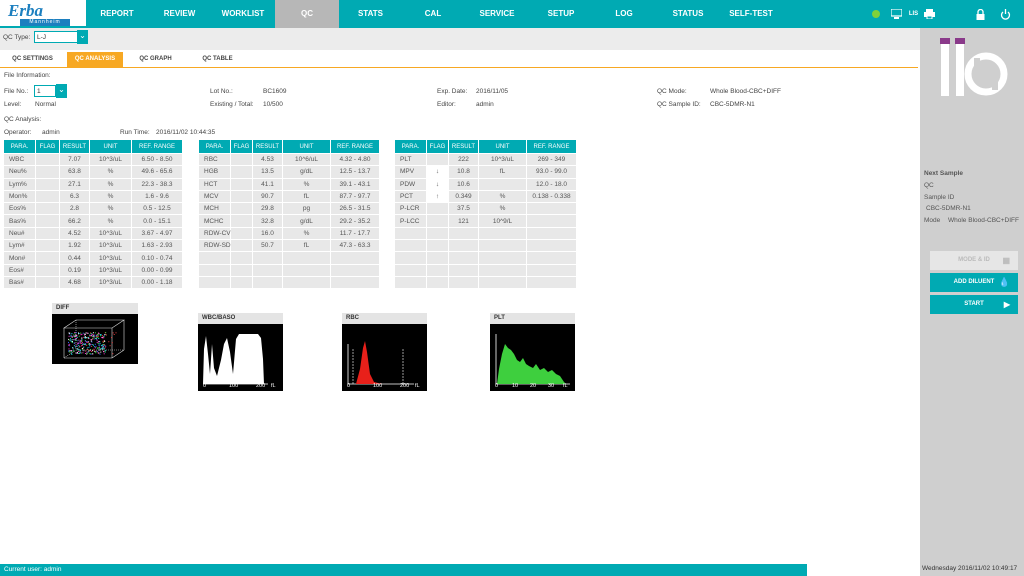 This screenshot has width=1024, height=576. What do you see at coordinates (217, 59) in the screenshot?
I see `tab-qc-table: QC TABLE` at bounding box center [217, 59].